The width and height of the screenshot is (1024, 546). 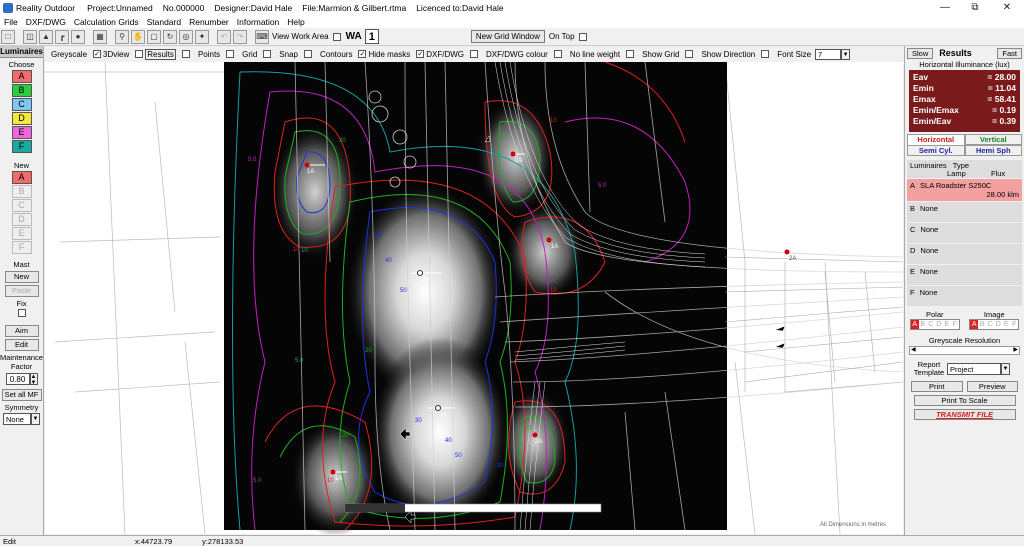 What do you see at coordinates (993, 139) in the screenshot?
I see `tab-vertical: Vertical` at bounding box center [993, 139].